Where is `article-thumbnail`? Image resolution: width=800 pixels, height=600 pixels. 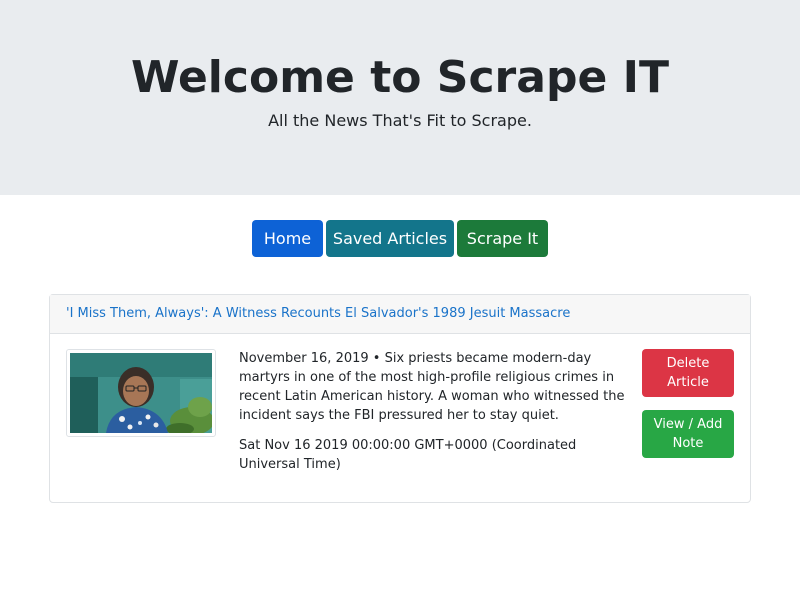 article-thumbnail is located at coordinates (141, 393).